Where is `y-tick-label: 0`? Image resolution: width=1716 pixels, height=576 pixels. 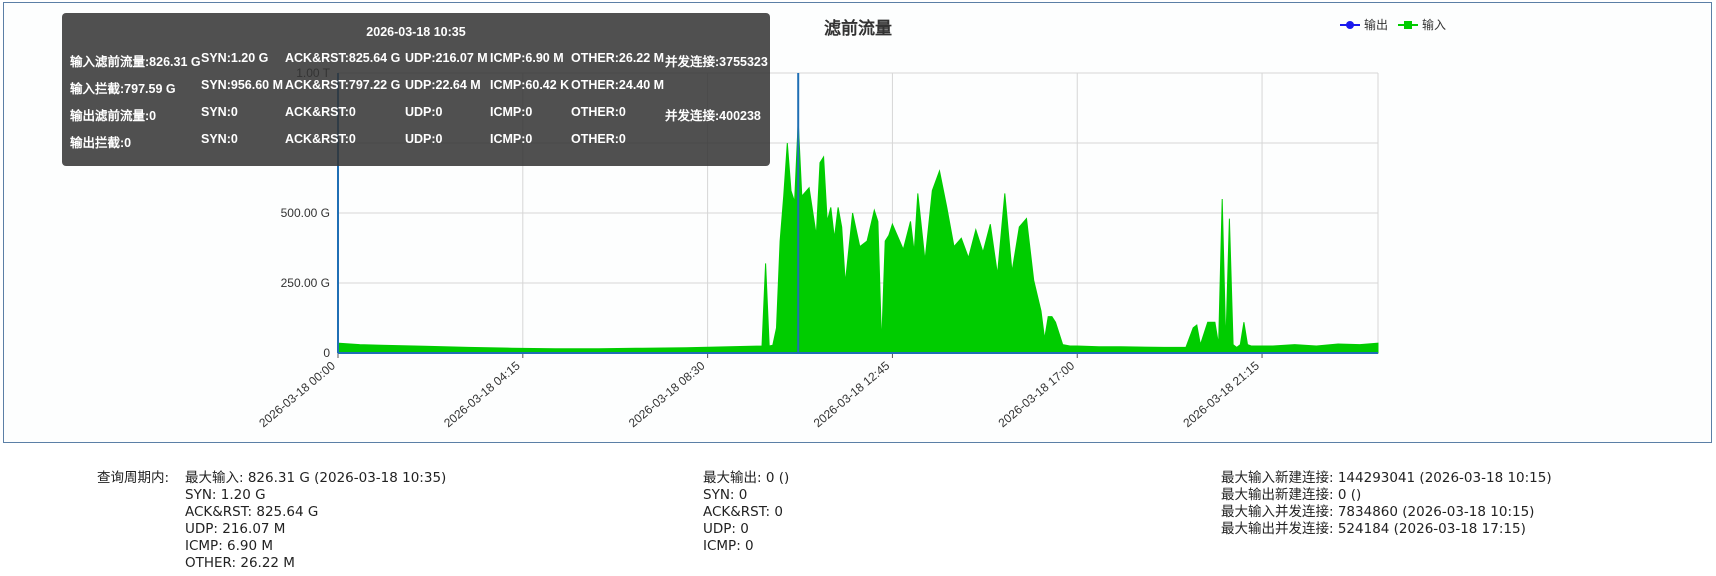
y-tick-label: 0 is located at coordinates (326, 353).